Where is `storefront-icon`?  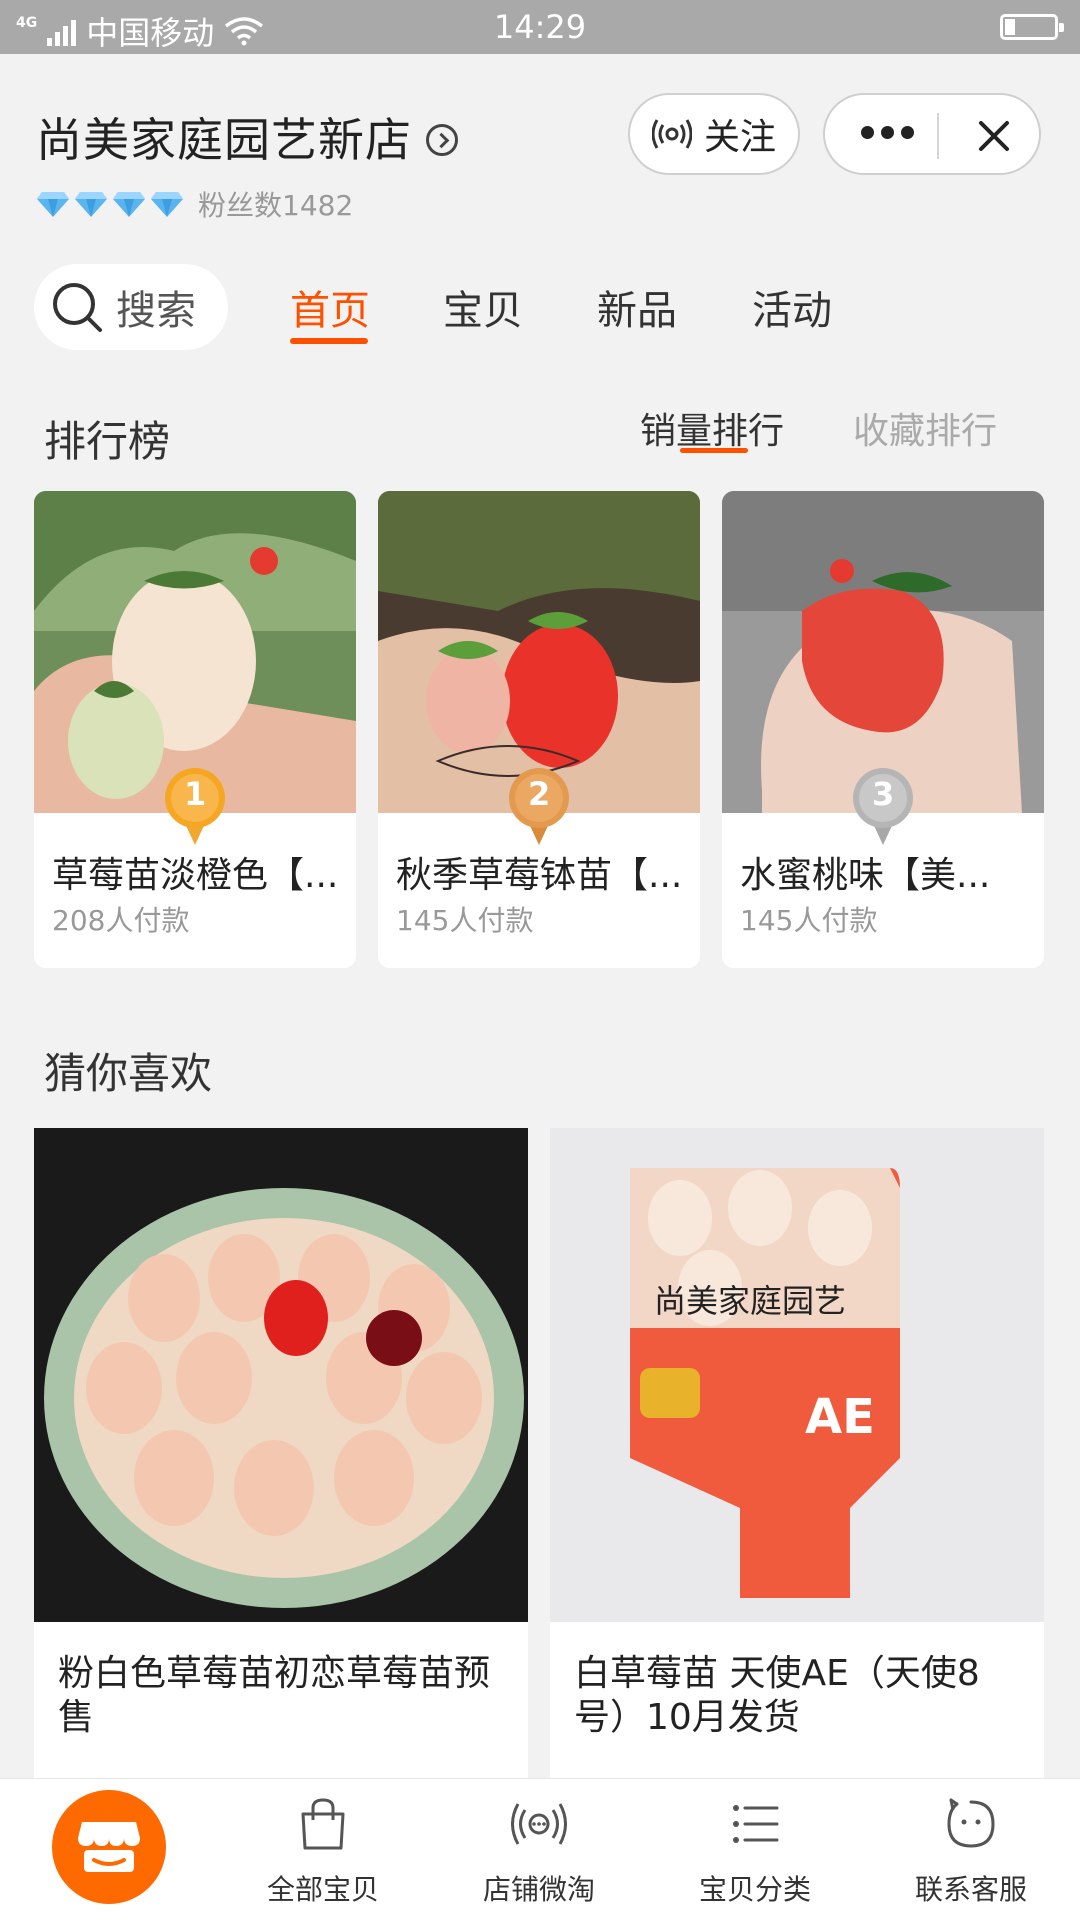 storefront-icon is located at coordinates (109, 1847).